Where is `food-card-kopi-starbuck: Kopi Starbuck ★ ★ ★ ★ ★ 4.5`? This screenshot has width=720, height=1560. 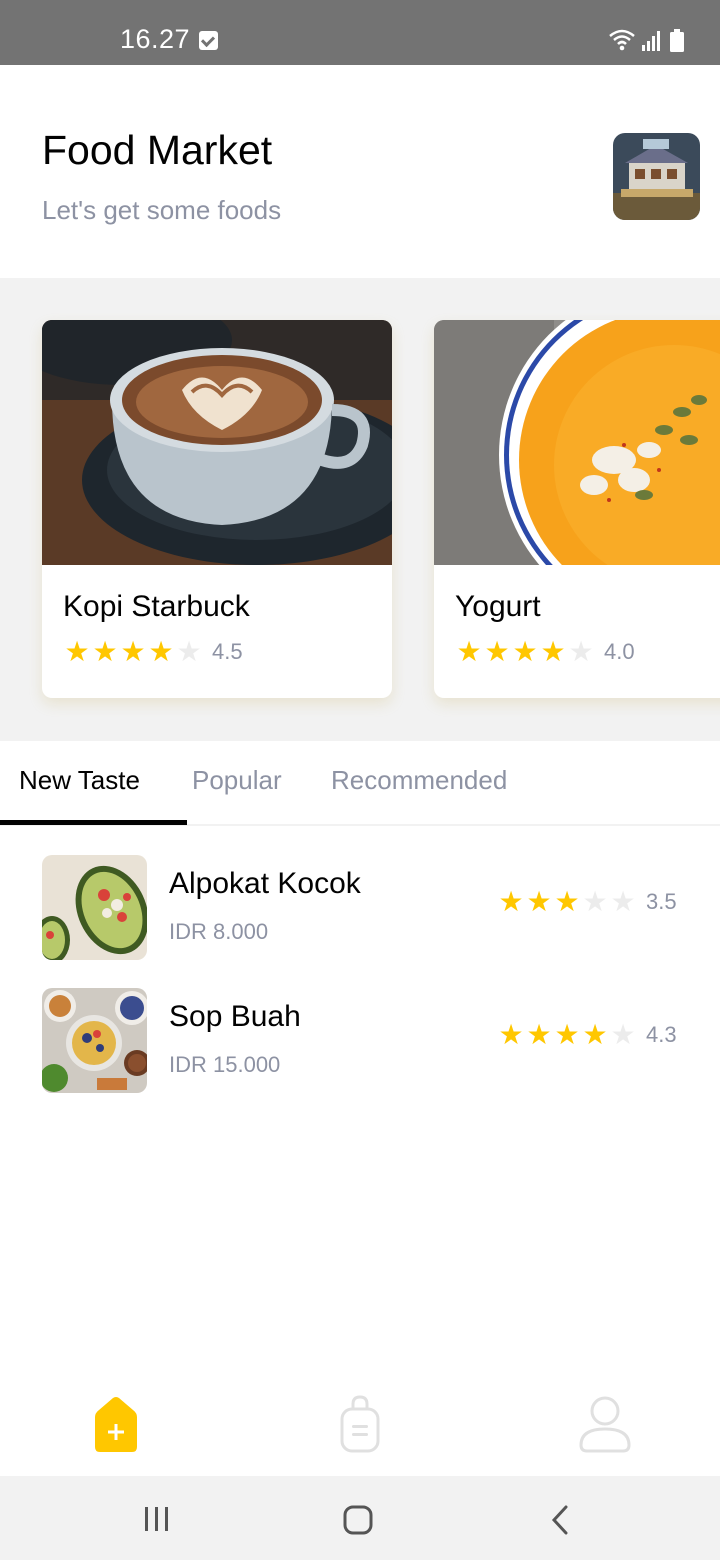 food-card-kopi-starbuck: Kopi Starbuck ★ ★ ★ ★ ★ 4.5 is located at coordinates (217, 509).